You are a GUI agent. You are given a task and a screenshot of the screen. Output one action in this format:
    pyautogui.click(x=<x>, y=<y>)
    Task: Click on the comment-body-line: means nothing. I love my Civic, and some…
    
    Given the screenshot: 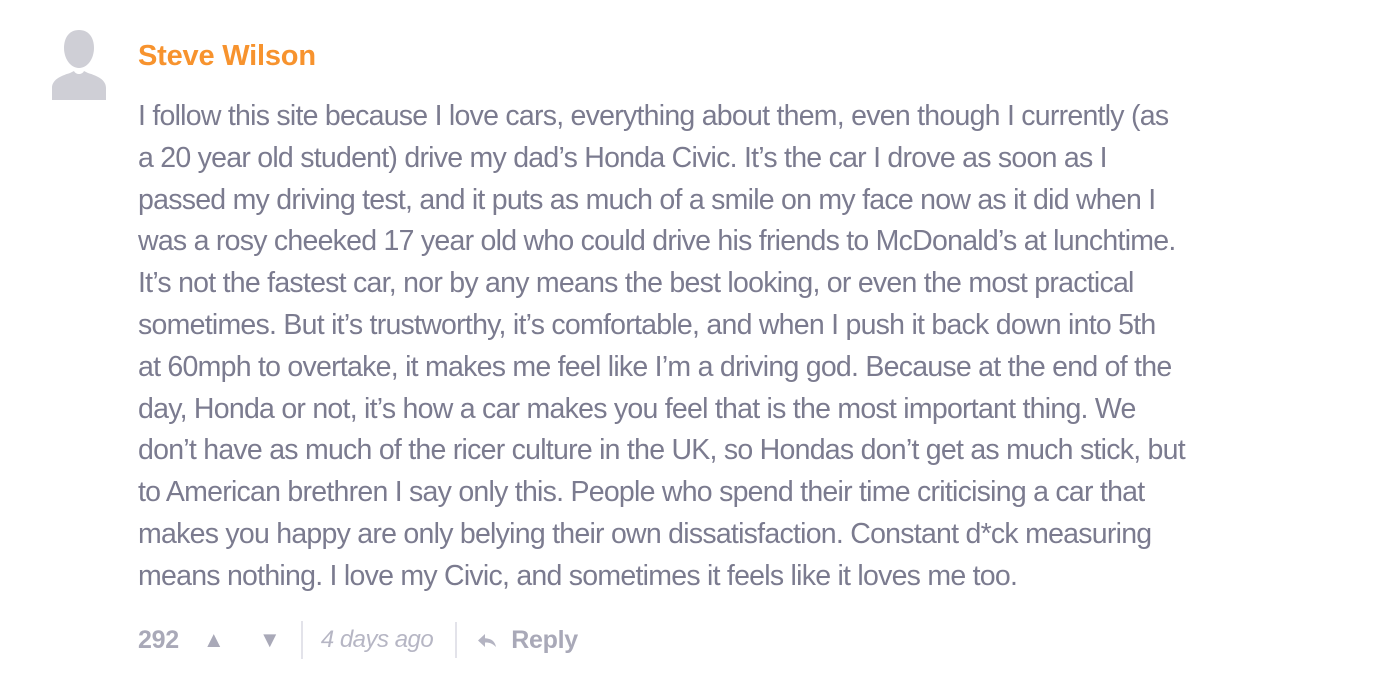 What is the action you would take?
    pyautogui.click(x=578, y=575)
    